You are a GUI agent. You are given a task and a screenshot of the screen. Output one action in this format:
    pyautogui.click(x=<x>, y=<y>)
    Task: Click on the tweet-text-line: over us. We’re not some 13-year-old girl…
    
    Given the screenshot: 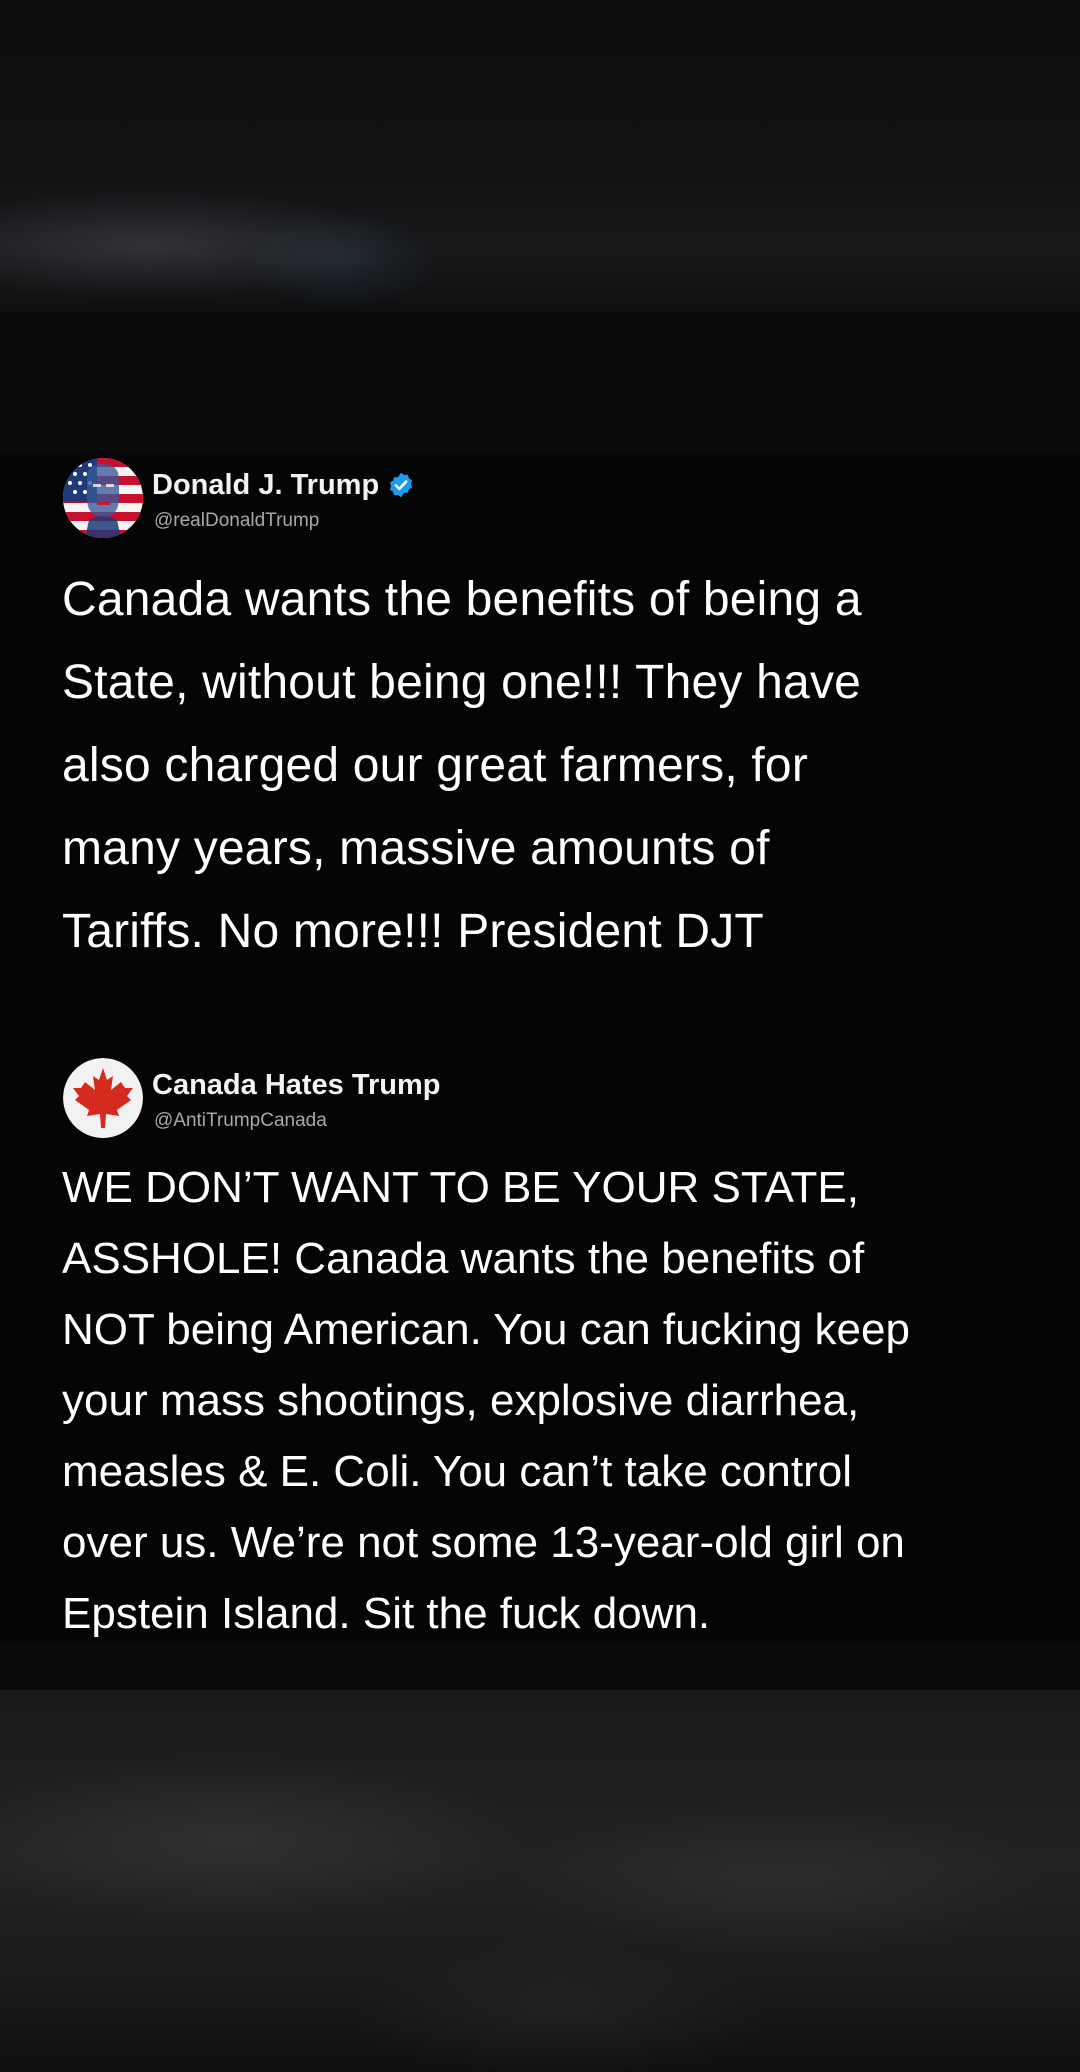 What is the action you would take?
    pyautogui.click(x=483, y=1542)
    